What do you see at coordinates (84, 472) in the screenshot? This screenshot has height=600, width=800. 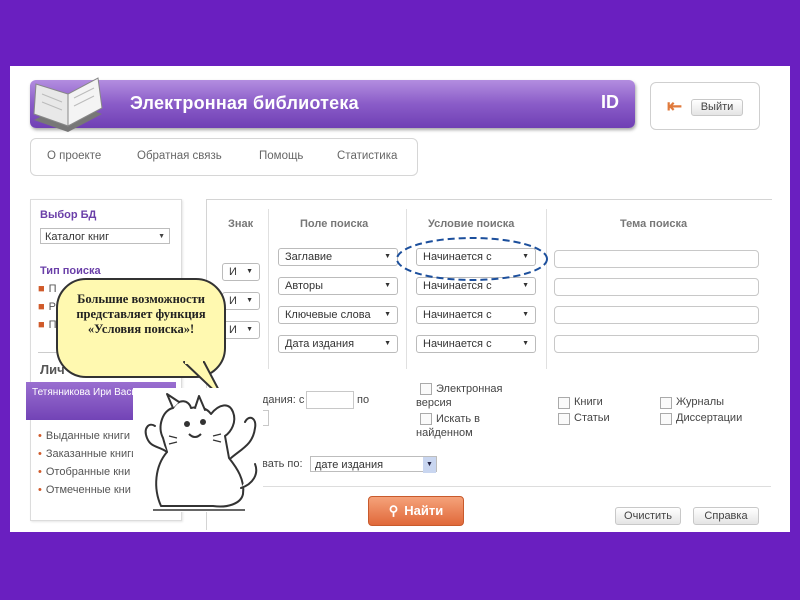 I see `menu-selected-books: • Отобранные кни` at bounding box center [84, 472].